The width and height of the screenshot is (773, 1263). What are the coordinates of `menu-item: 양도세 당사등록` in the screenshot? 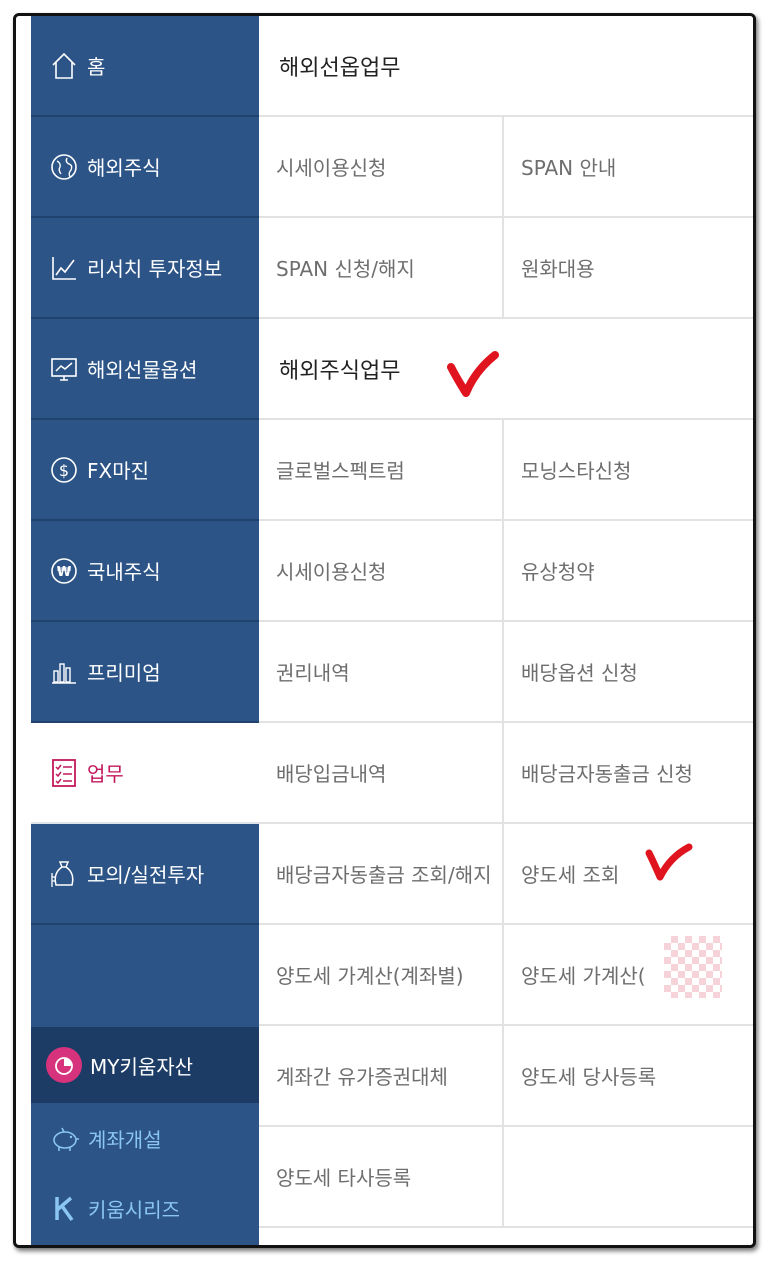 It's located at (628, 1075).